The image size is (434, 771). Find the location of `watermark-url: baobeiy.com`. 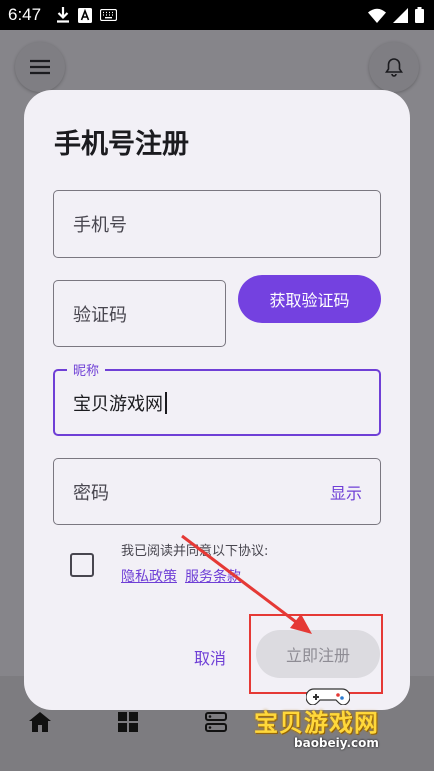

watermark-url: baobeiy.com is located at coordinates (336, 743).